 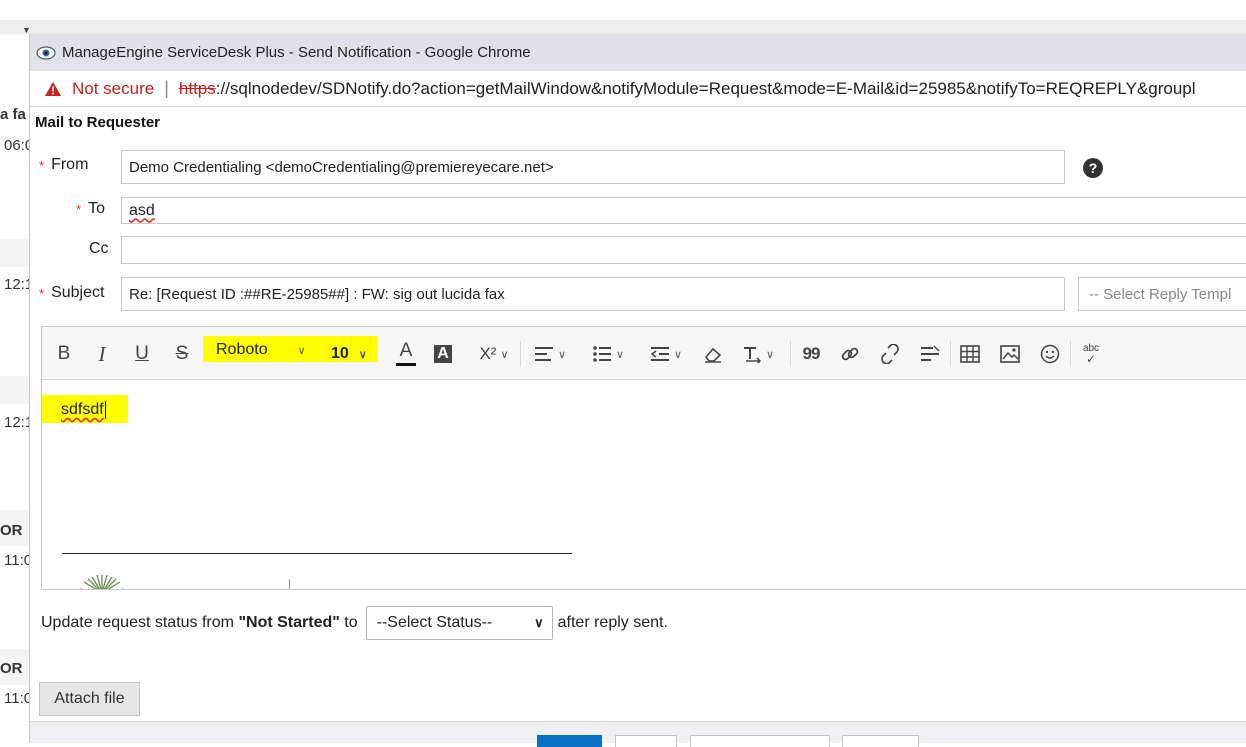 What do you see at coordinates (434, 622) in the screenshot?
I see `status-select-value: --Select Status--` at bounding box center [434, 622].